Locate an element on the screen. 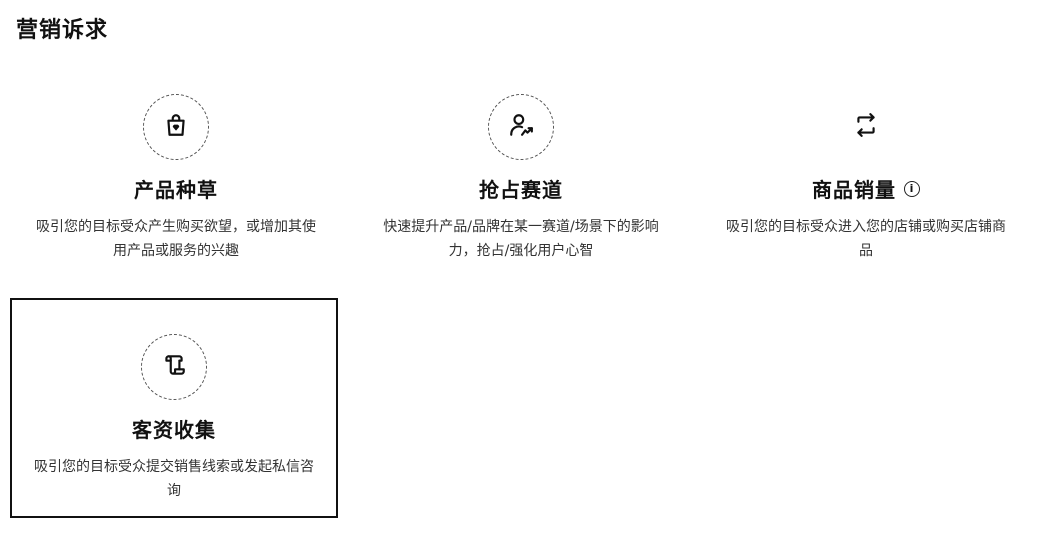 The width and height of the screenshot is (1052, 551). card-title: 客资收集 is located at coordinates (174, 430).